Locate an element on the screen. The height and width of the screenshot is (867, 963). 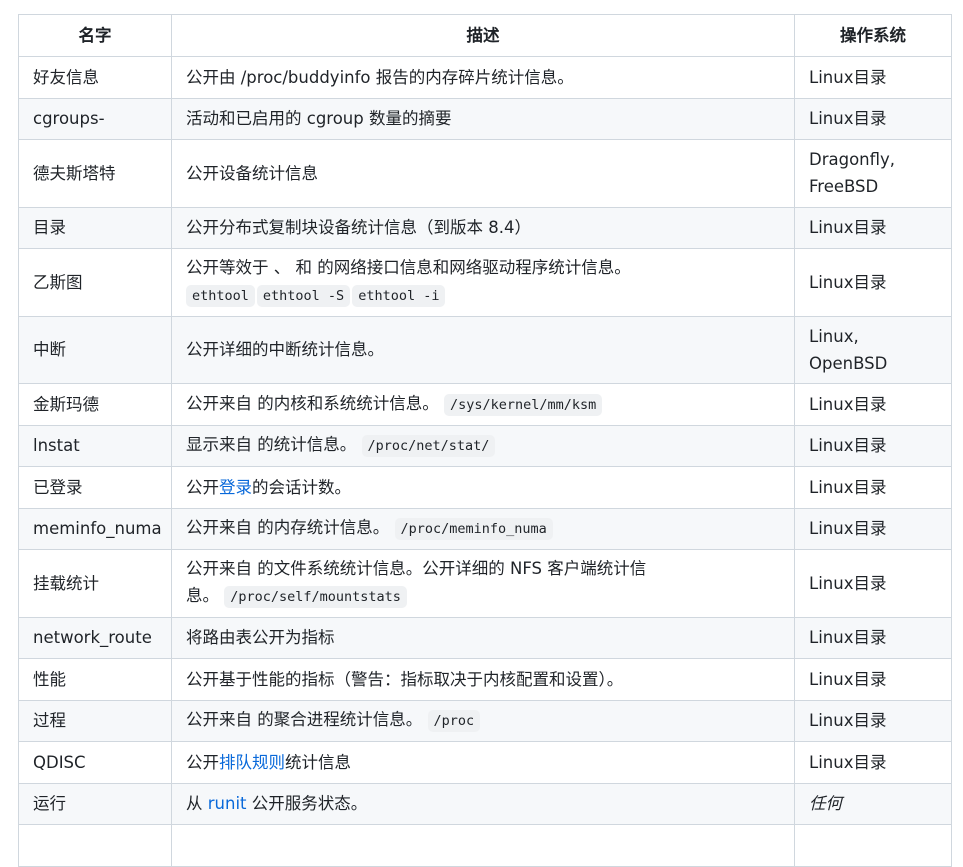
row-name: 目录 is located at coordinates (95, 227).